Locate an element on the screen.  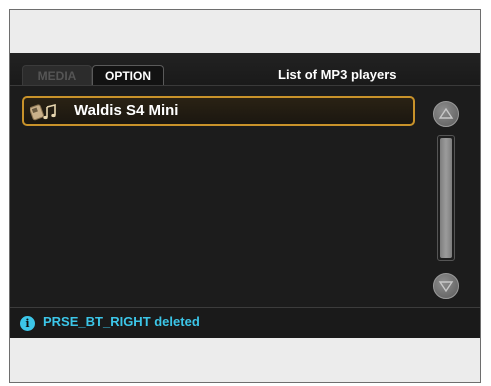
tab-media: MEDIA is located at coordinates (57, 75).